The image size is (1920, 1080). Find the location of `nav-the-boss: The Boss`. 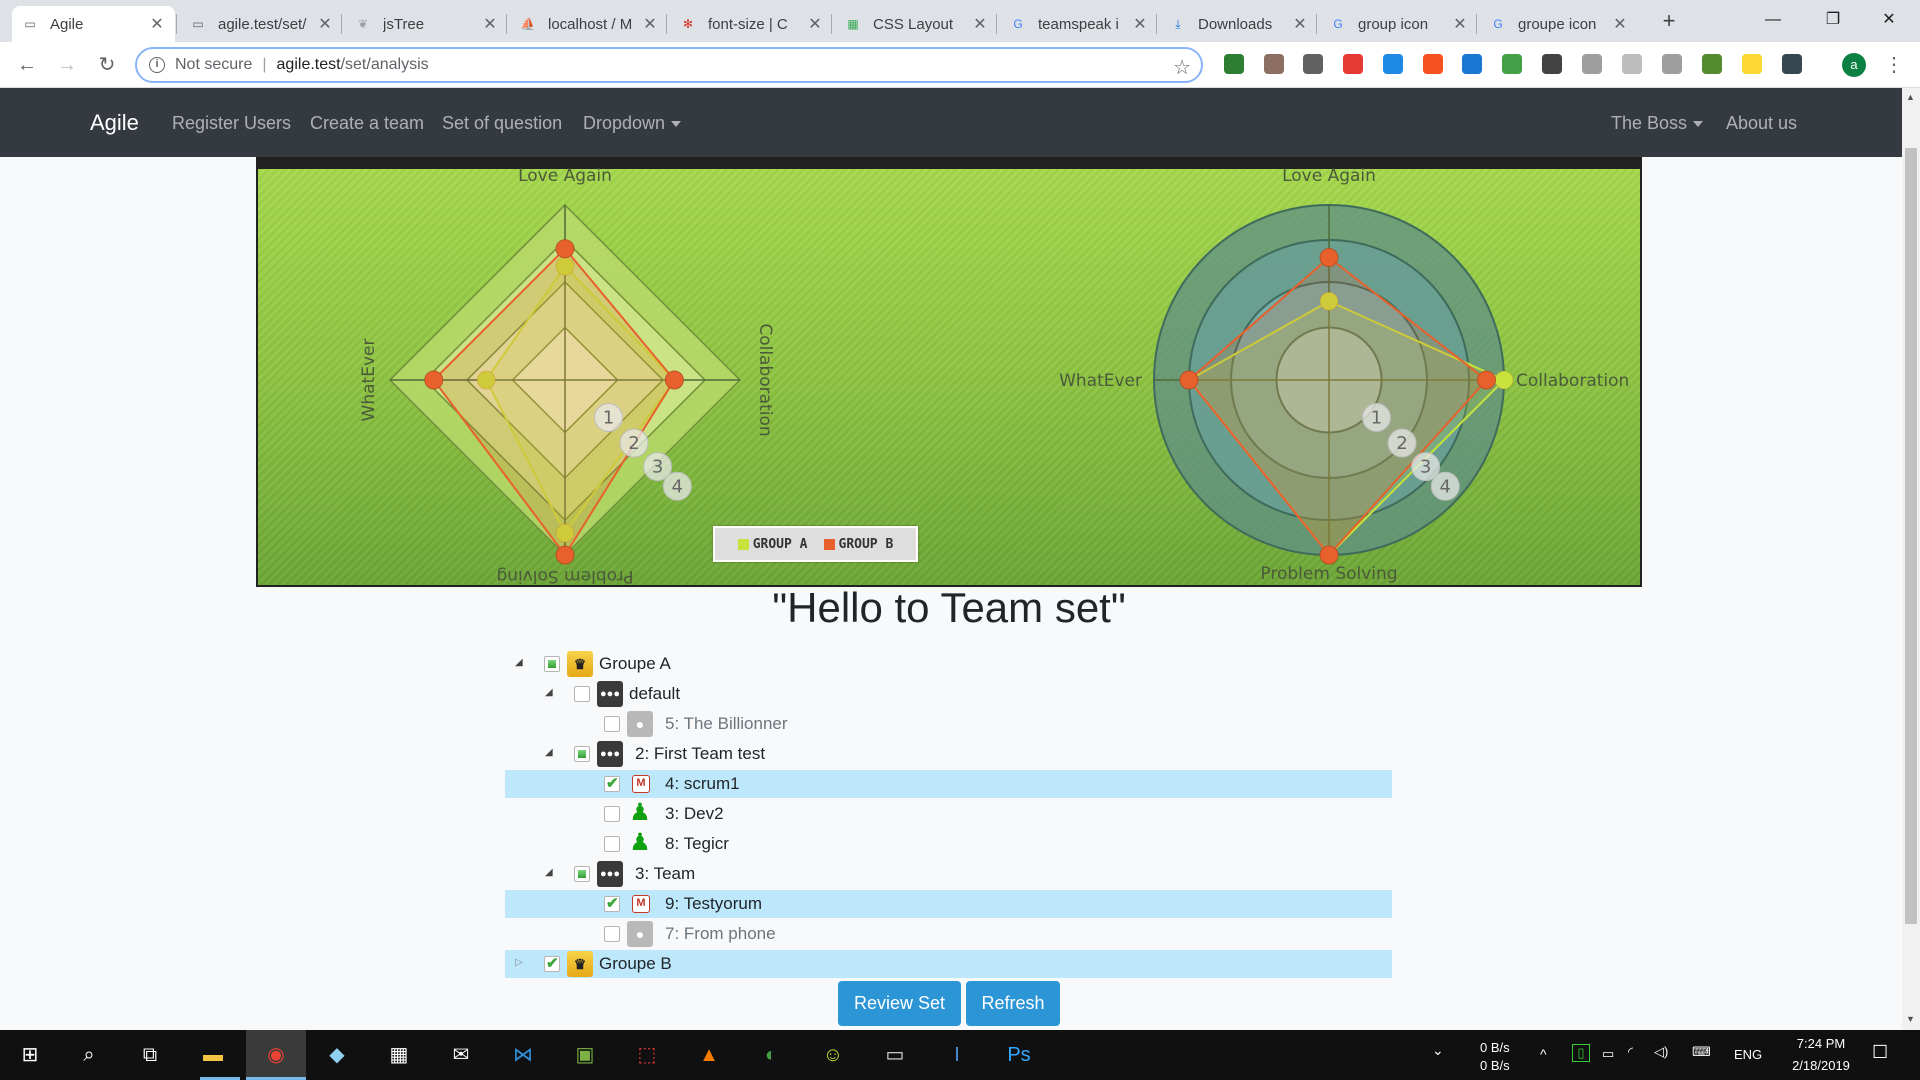

nav-the-boss: The Boss is located at coordinates (1657, 123).